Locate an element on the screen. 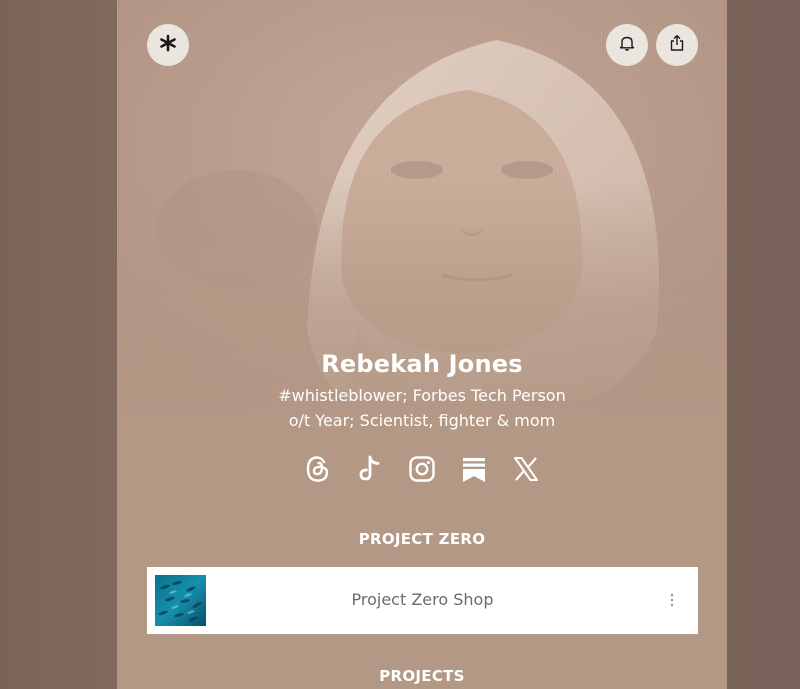 The width and height of the screenshot is (800, 689). instagram-icon is located at coordinates (422, 469).